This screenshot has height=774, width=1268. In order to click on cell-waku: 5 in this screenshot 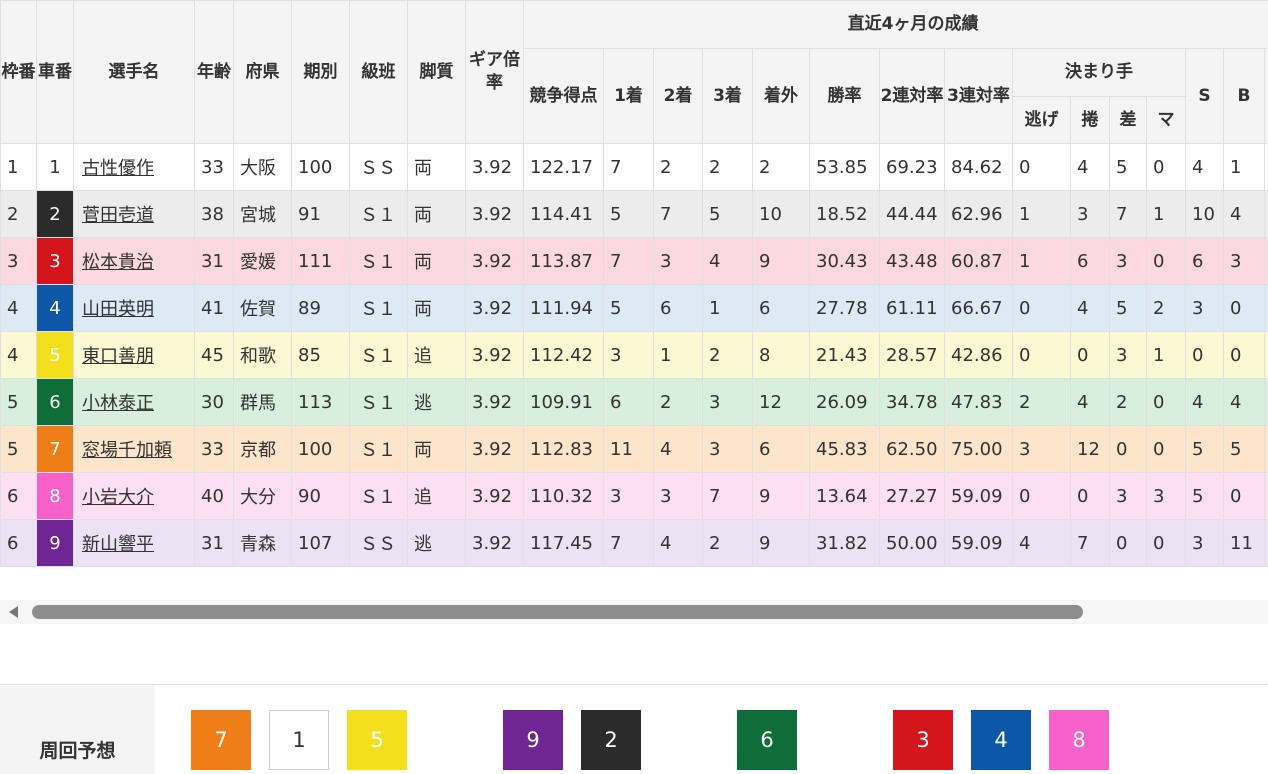, I will do `click(18, 449)`.